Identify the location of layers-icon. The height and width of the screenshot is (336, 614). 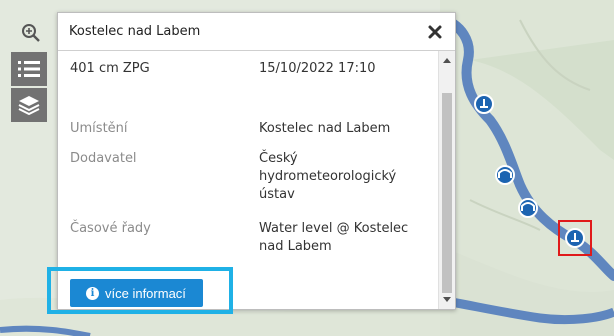
(29, 105).